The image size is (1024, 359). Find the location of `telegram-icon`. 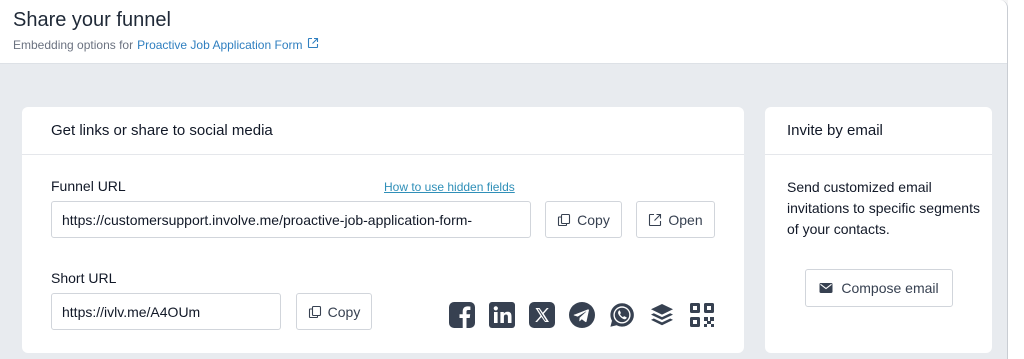

telegram-icon is located at coordinates (582, 315).